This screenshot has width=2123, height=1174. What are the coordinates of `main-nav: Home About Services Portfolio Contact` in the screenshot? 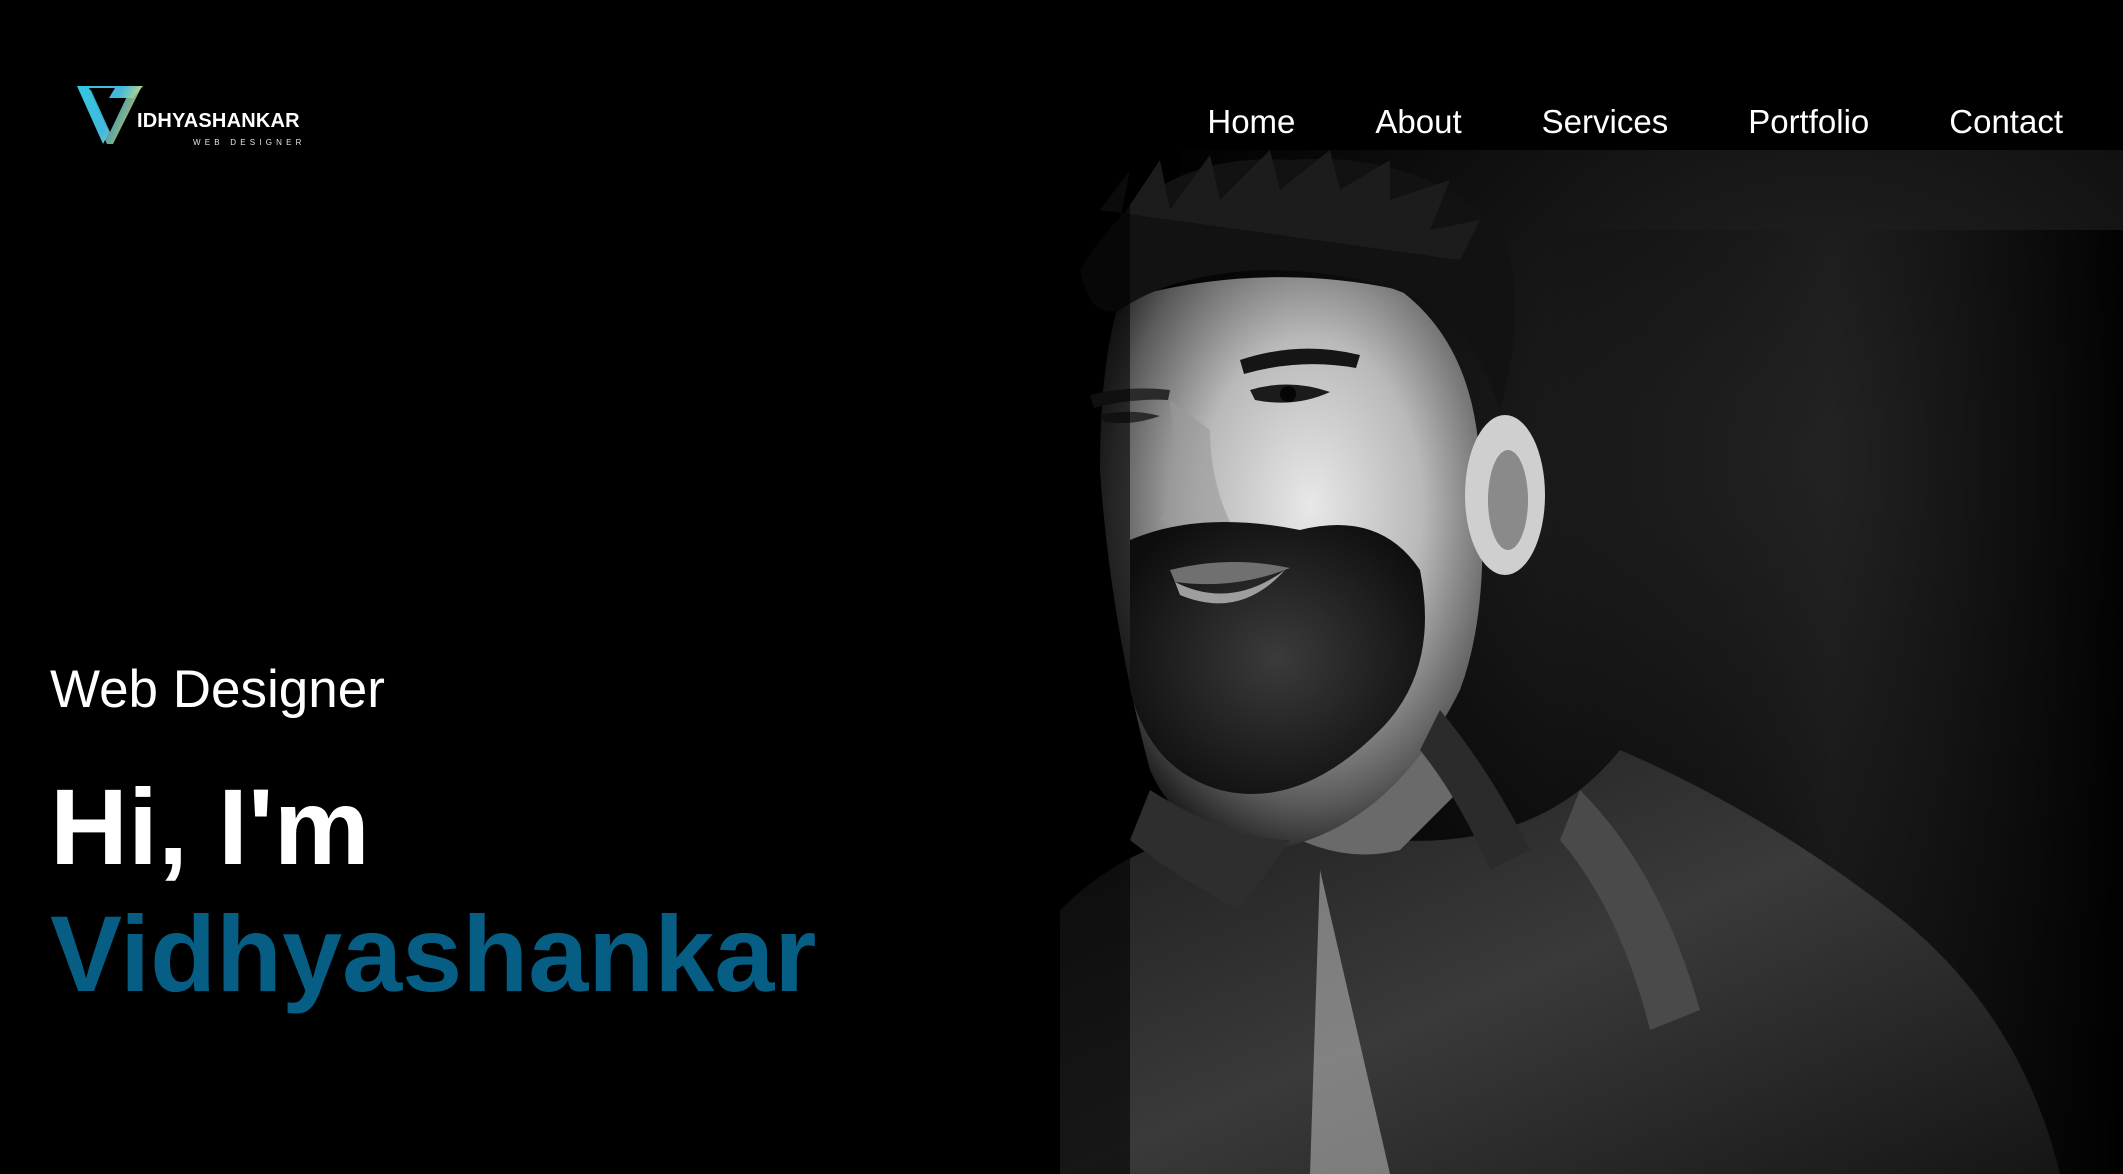 It's located at (1595, 122).